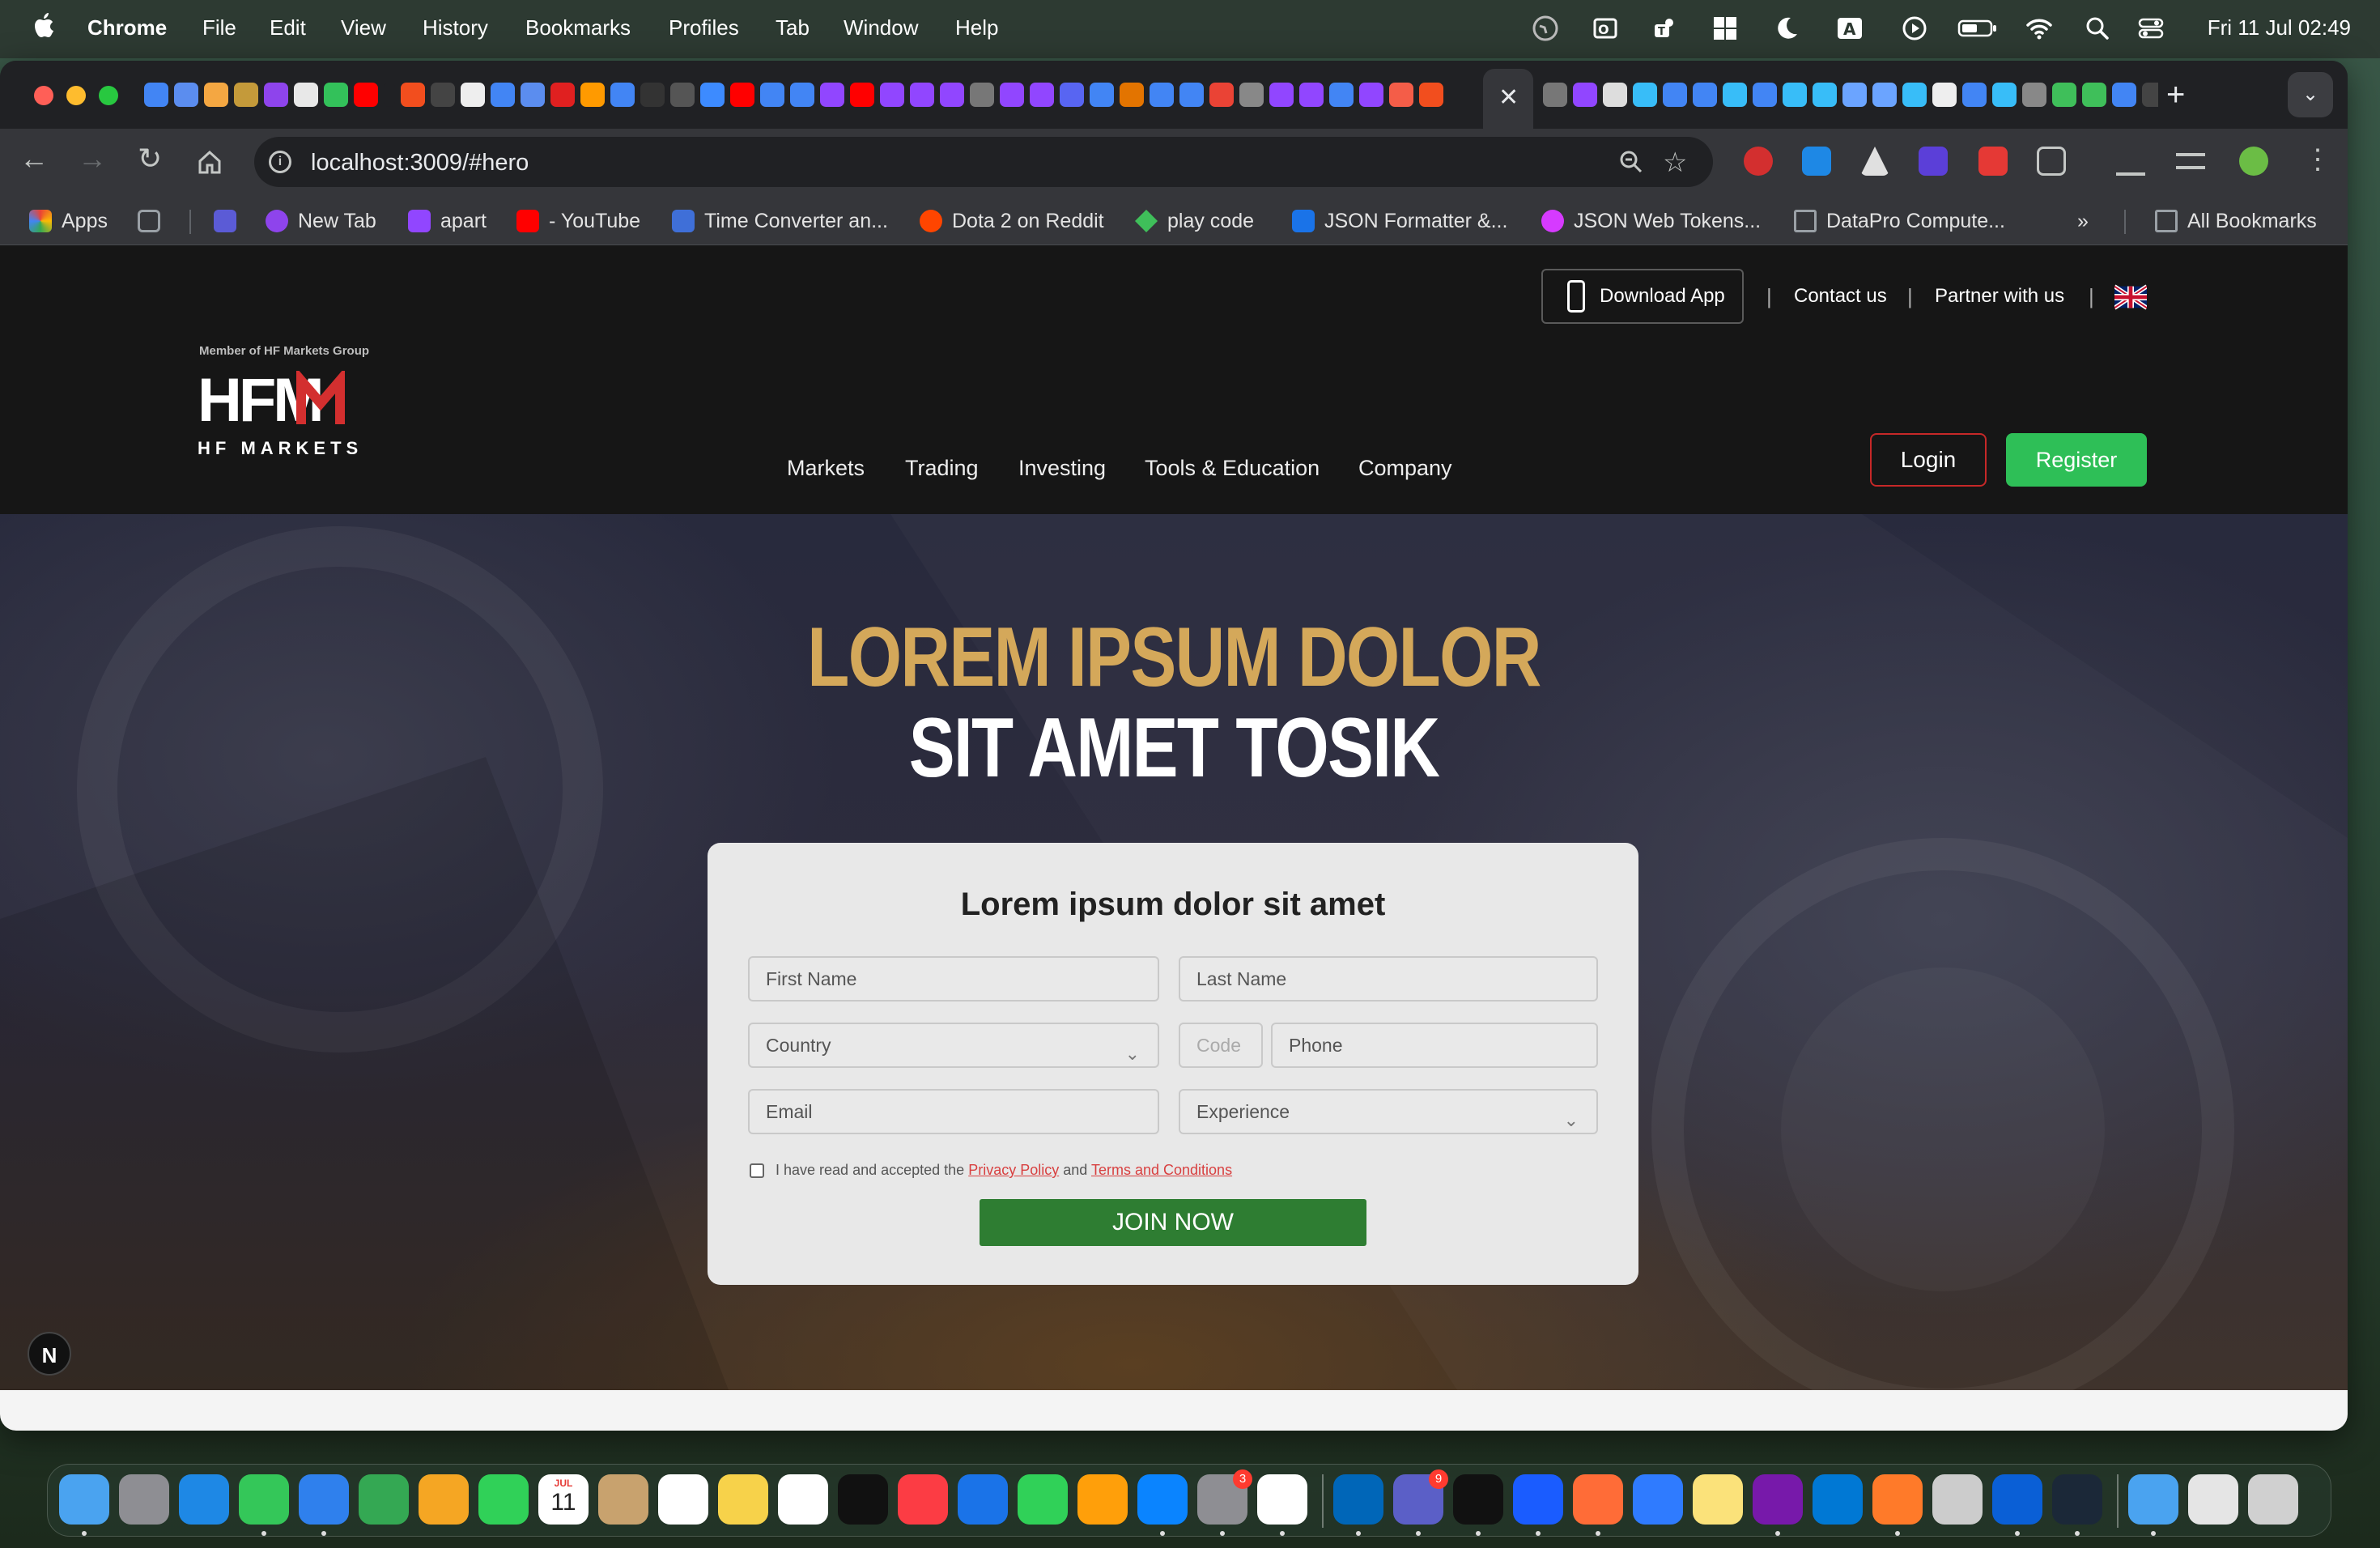  What do you see at coordinates (2253, 161) in the screenshot?
I see `profile-avatar-icon` at bounding box center [2253, 161].